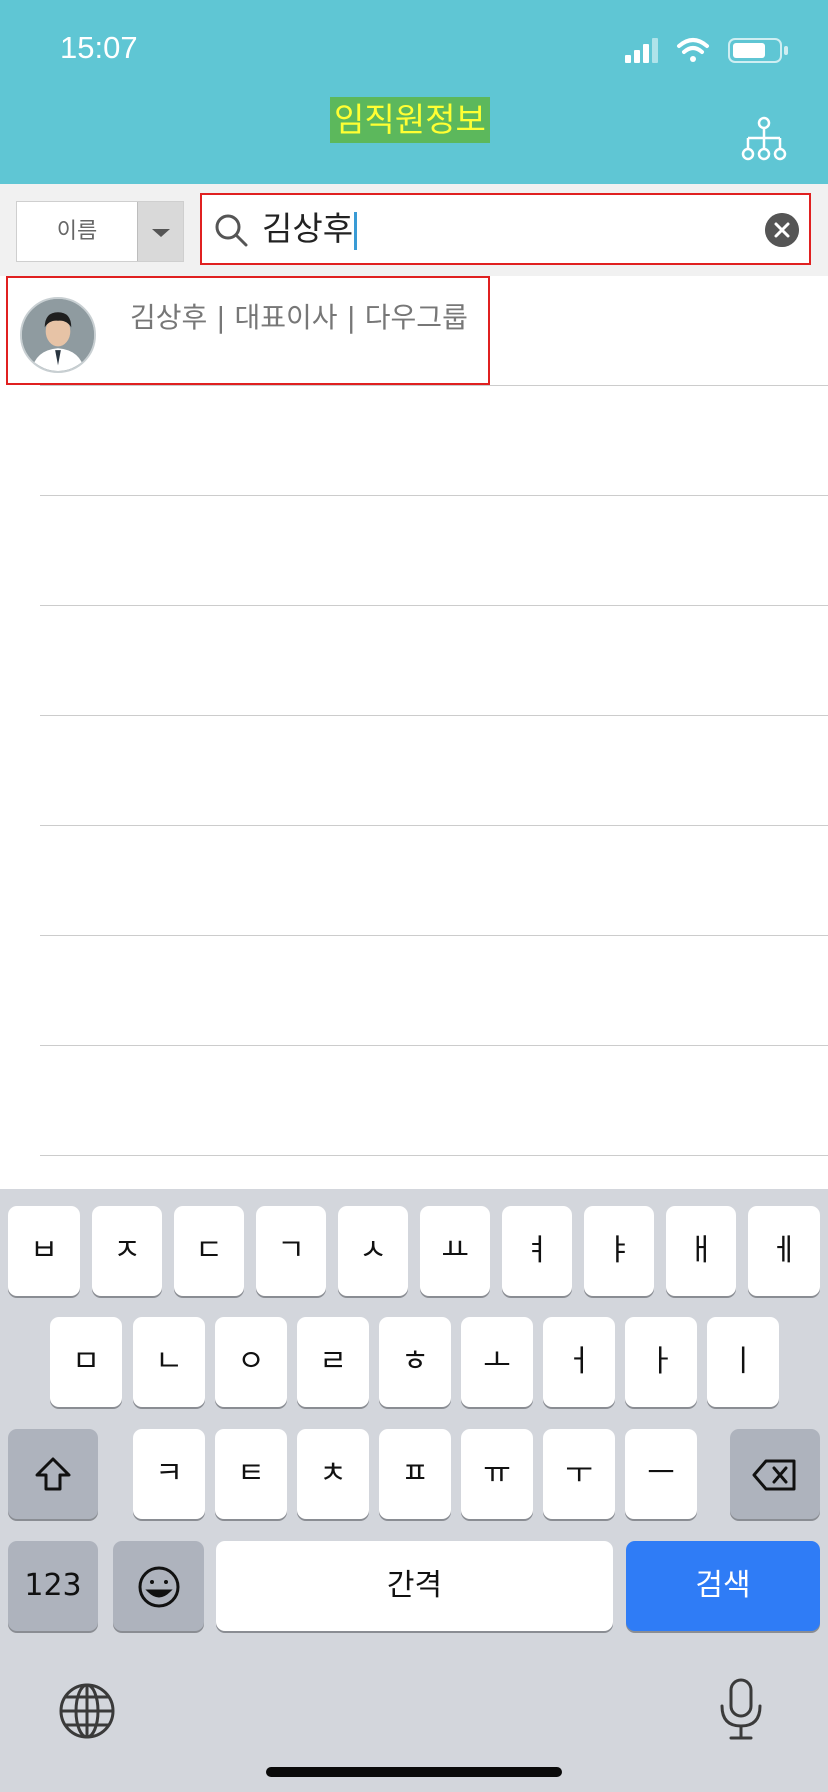 Image resolution: width=828 pixels, height=1792 pixels. I want to click on backspace-icon, so click(774, 1474).